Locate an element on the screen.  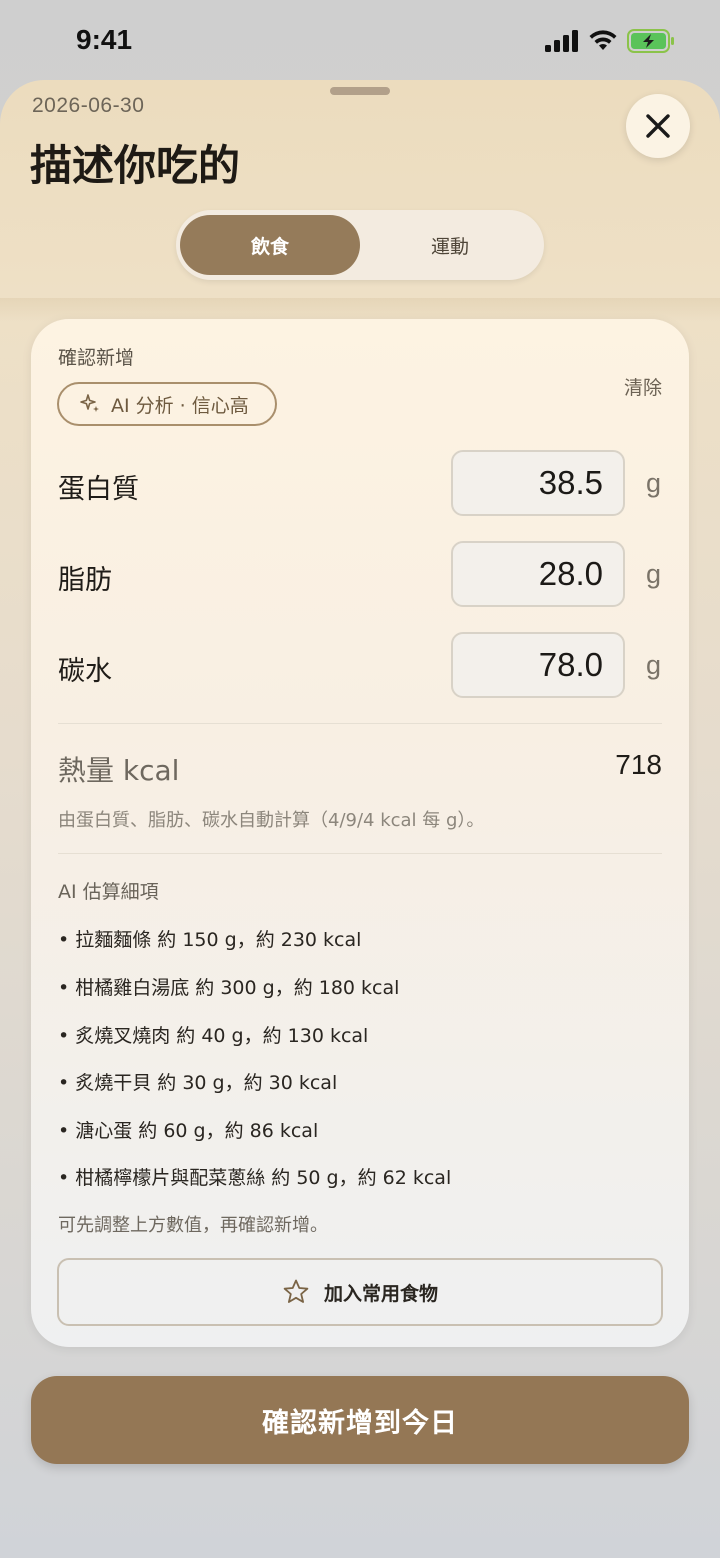
macro-row-carbs: 碳水 78.0 g is located at coordinates (360, 667).